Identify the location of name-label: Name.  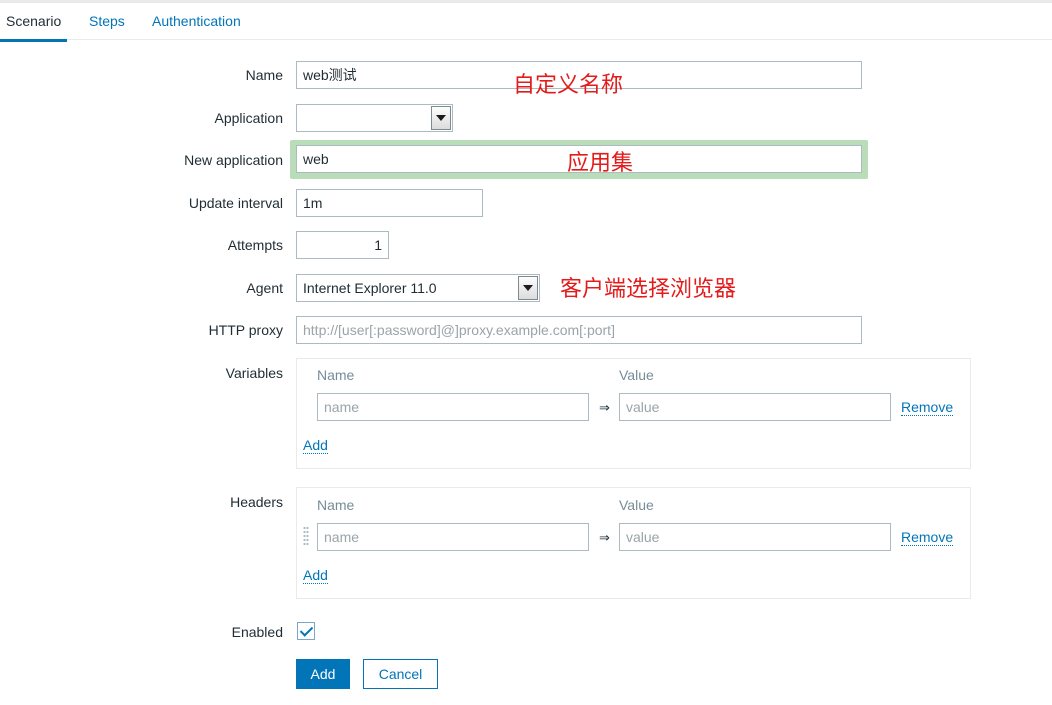
(264, 75).